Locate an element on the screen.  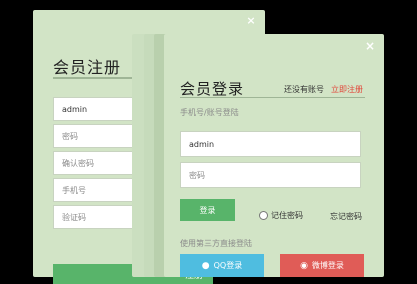
qq-icon: ● is located at coordinates (205, 265).